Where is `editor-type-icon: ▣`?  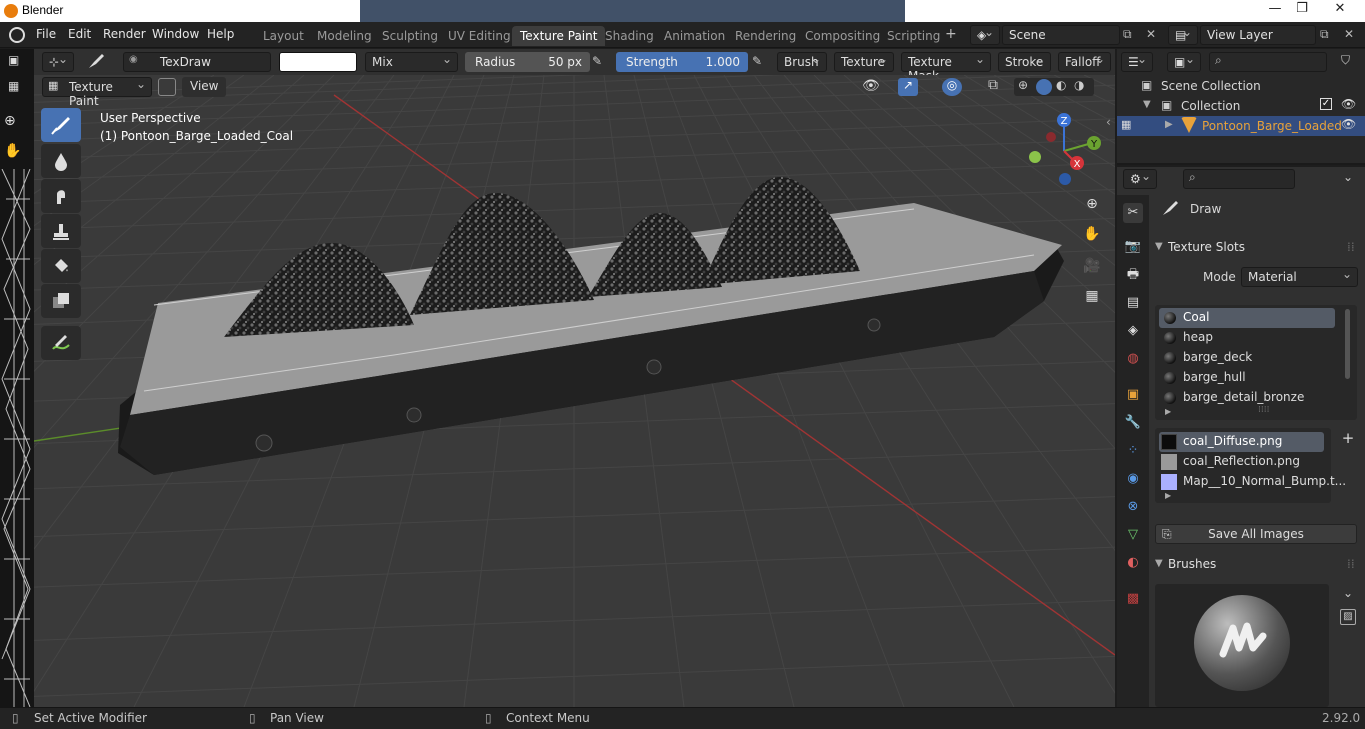
editor-type-icon: ▣ is located at coordinates (13, 60).